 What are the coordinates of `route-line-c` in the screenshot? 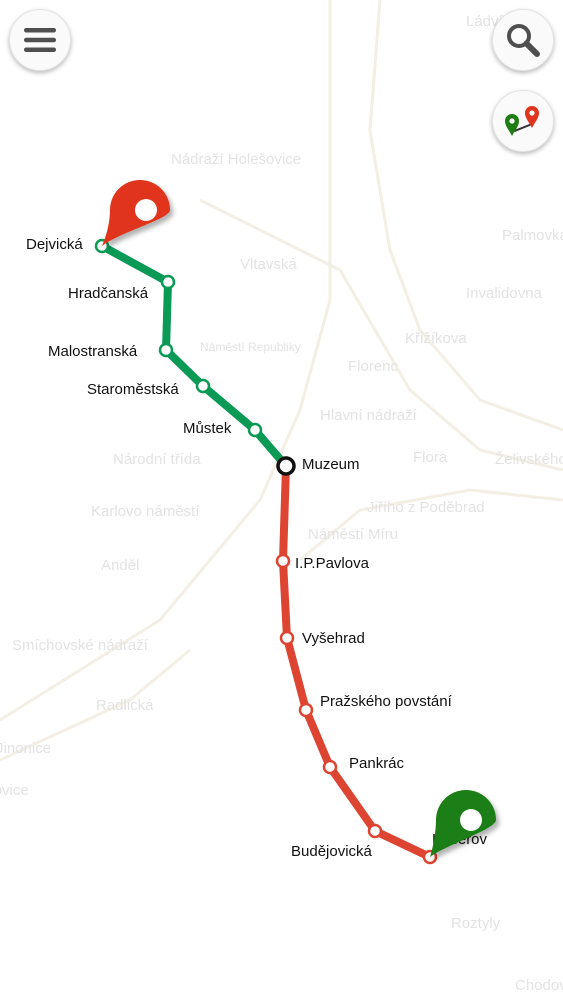 It's located at (356, 661).